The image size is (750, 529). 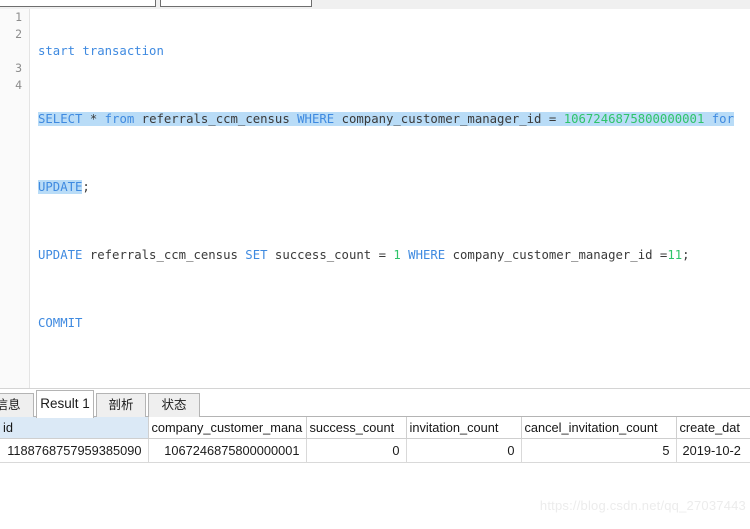 I want to click on line-number-wrap-filler, so click(x=14, y=51).